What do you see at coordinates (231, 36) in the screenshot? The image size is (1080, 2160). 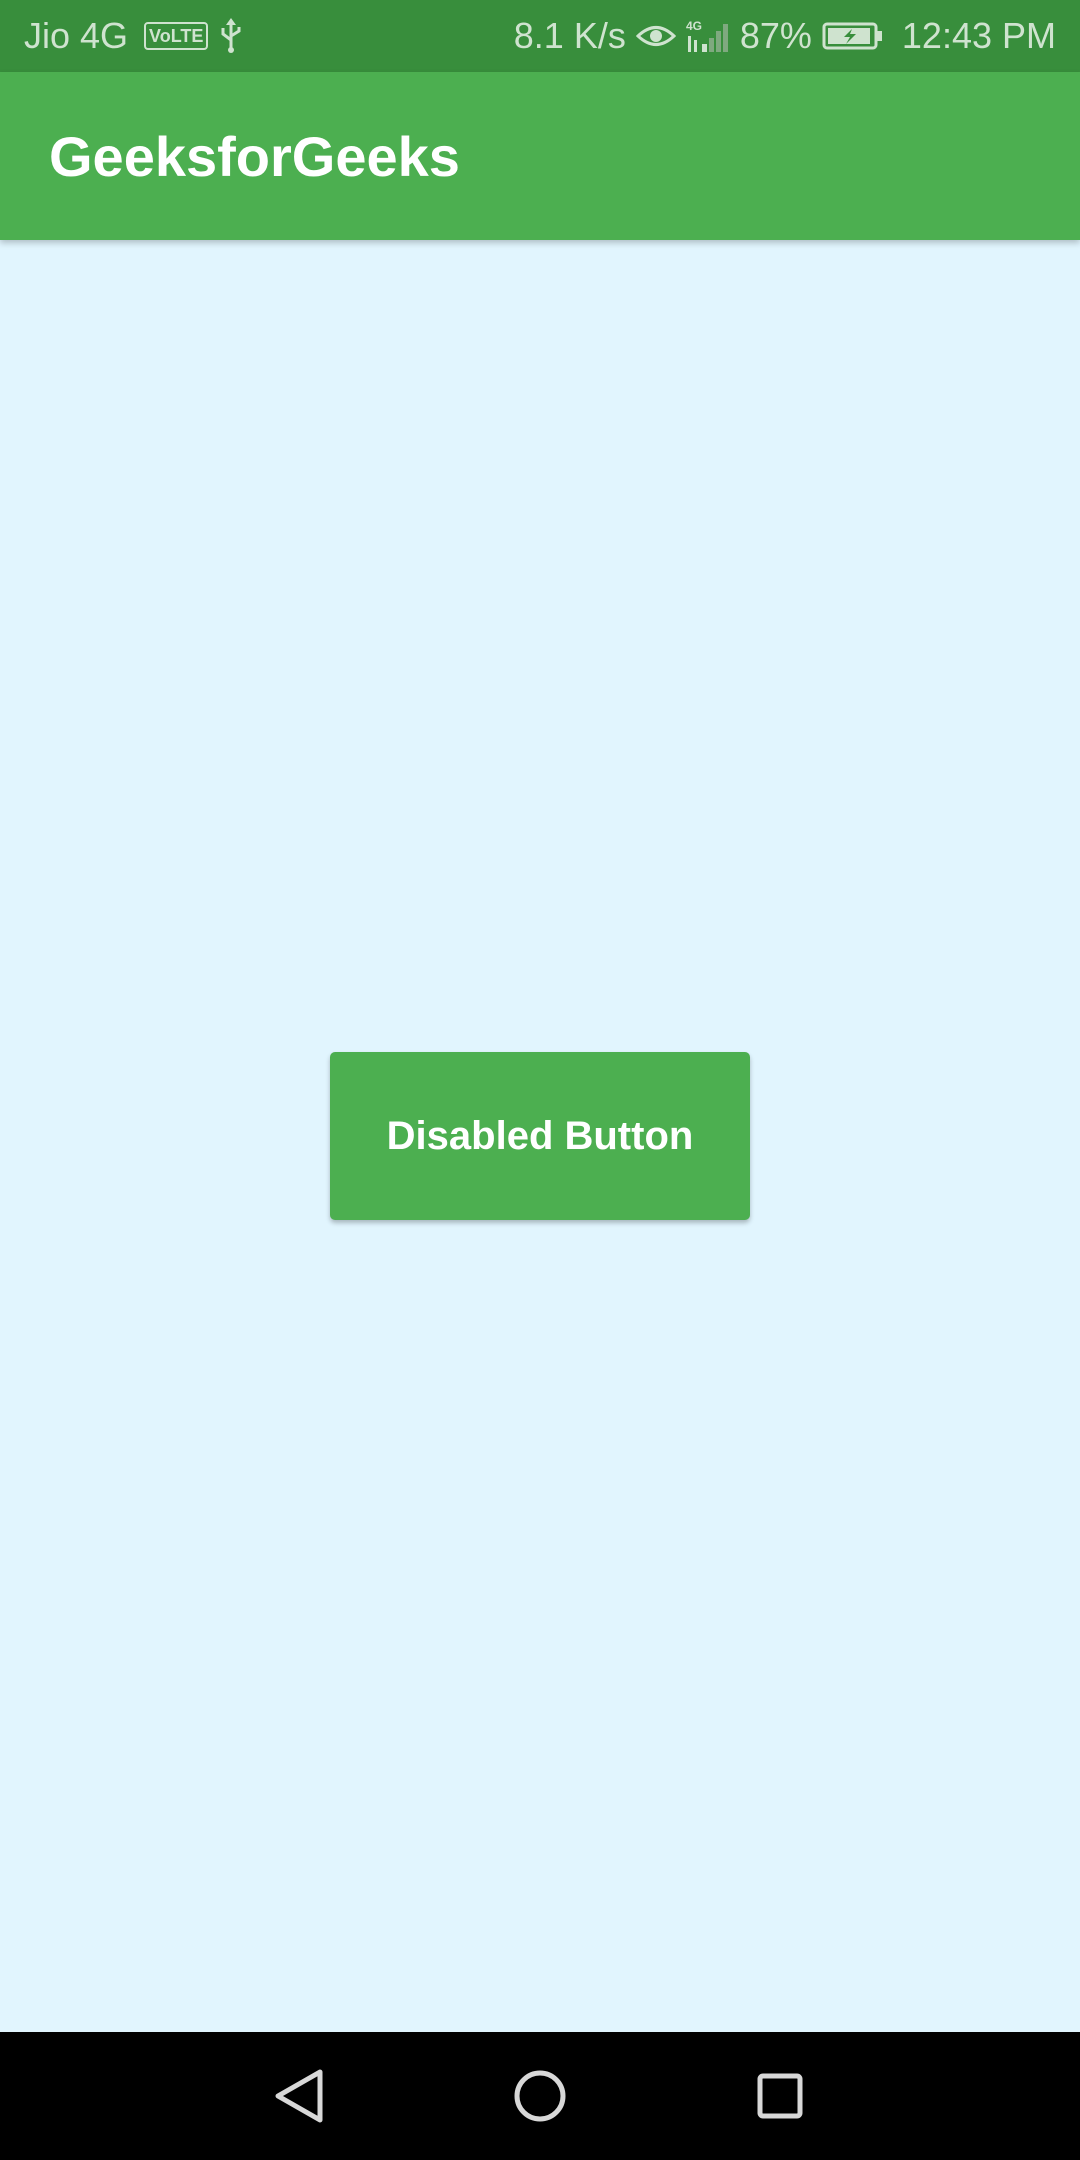 I see `usb-icon` at bounding box center [231, 36].